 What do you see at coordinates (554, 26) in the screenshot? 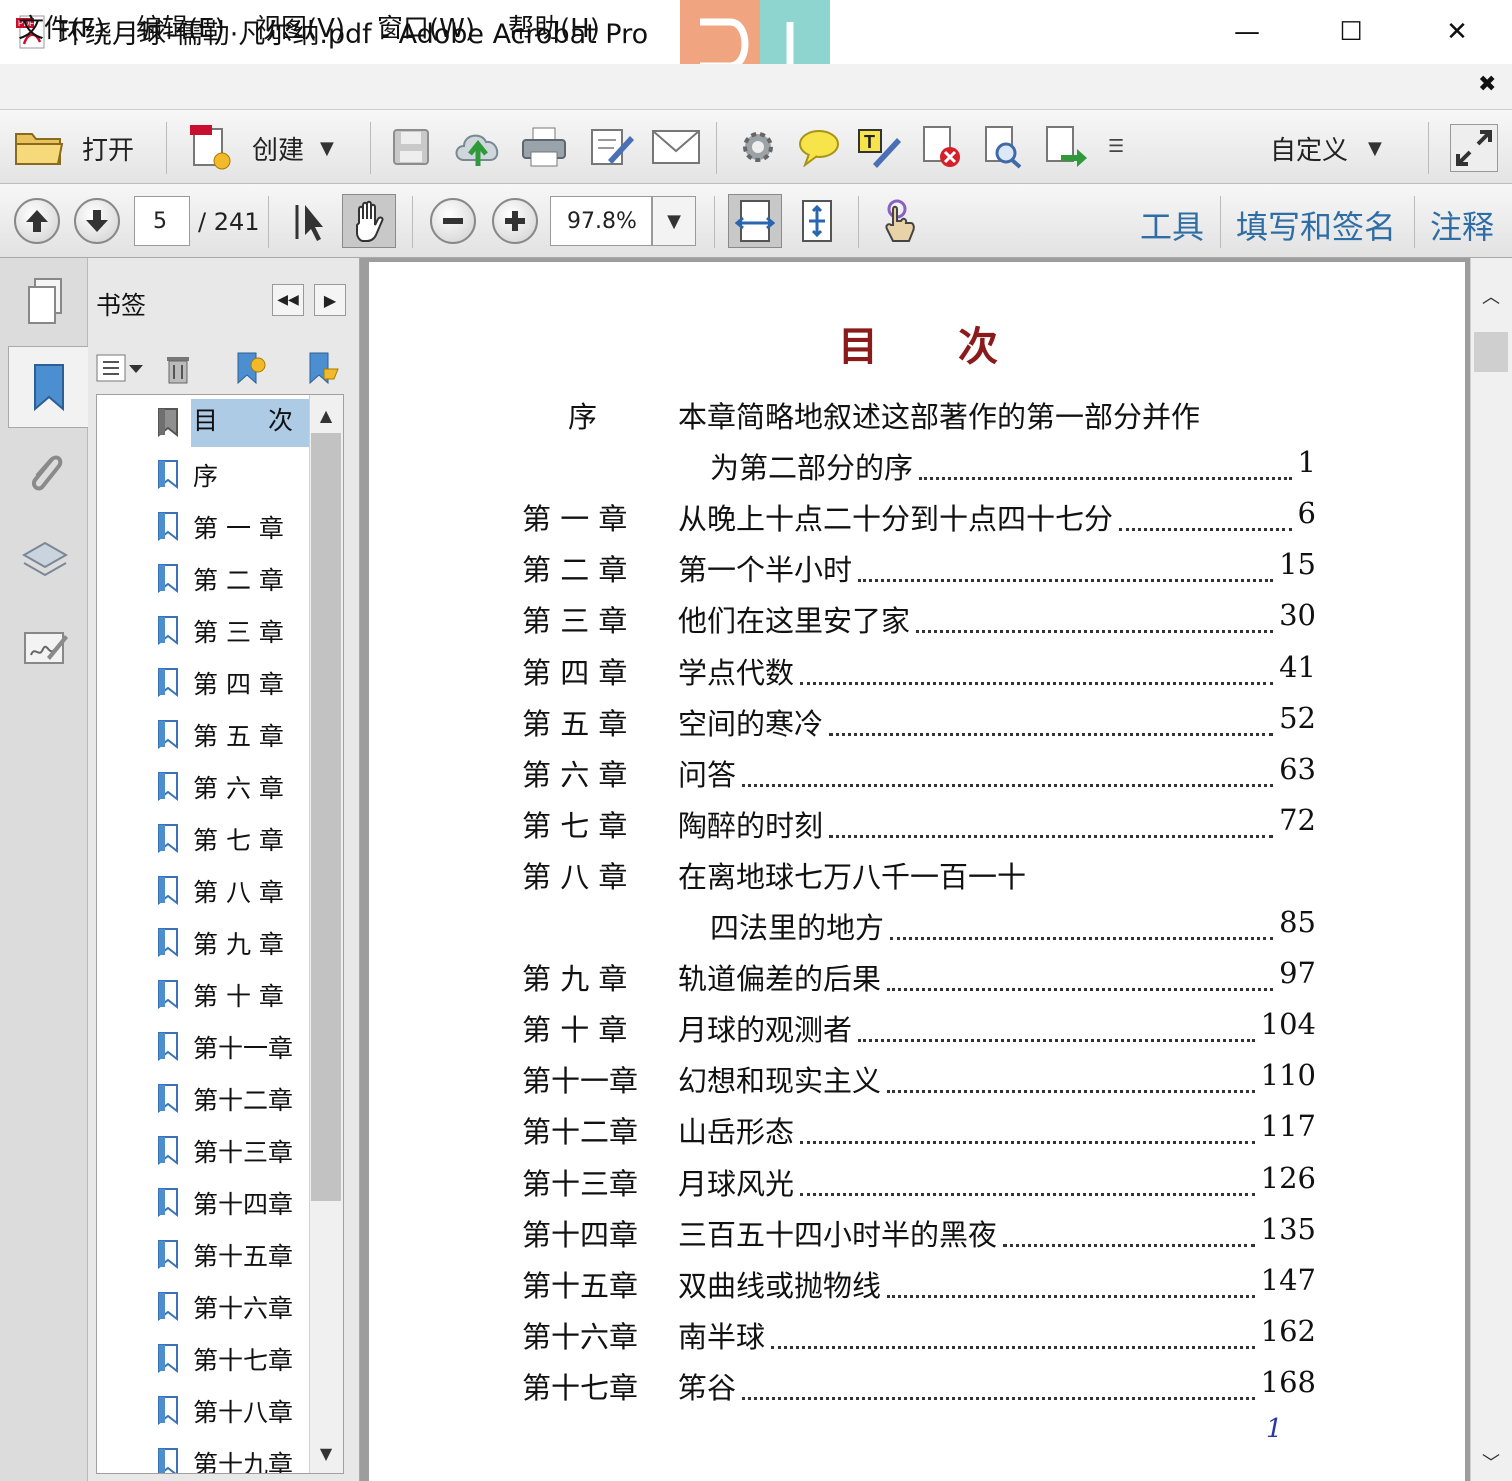
I see `menu-help: 帮助(H)` at bounding box center [554, 26].